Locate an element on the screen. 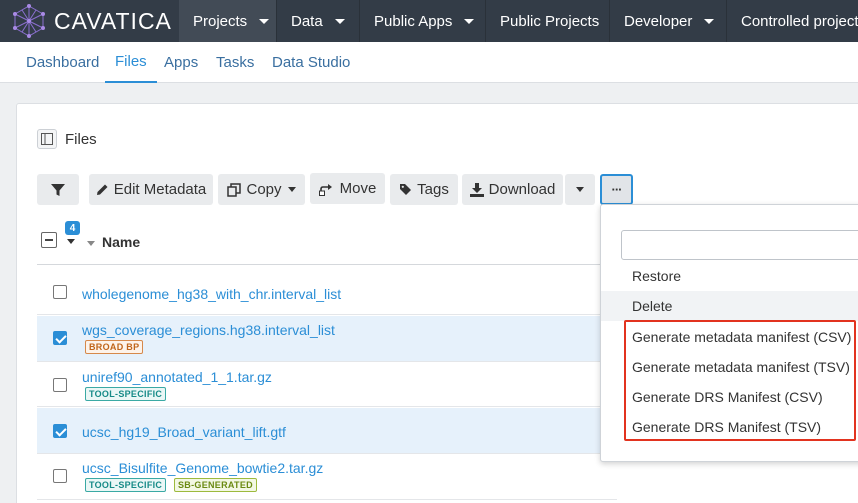 The width and height of the screenshot is (858, 503). menu-item-restore: Restore is located at coordinates (729, 276).